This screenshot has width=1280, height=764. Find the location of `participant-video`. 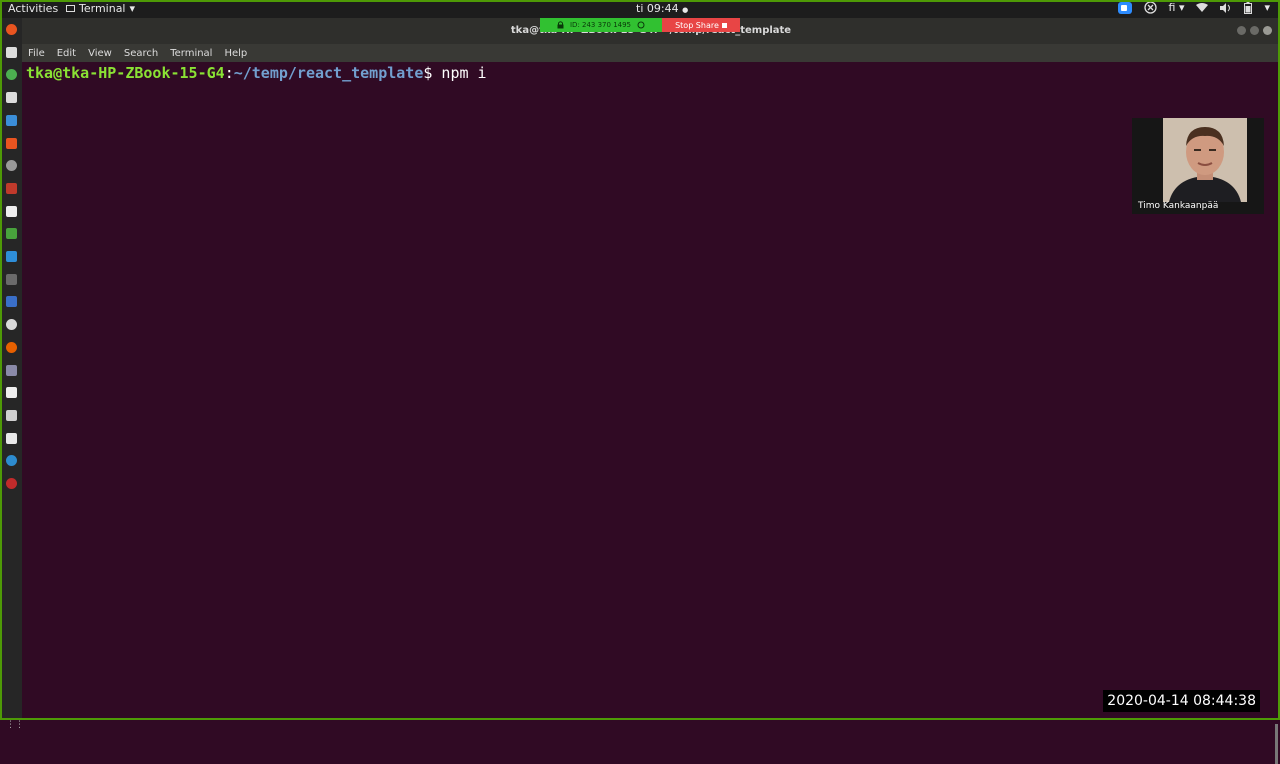

participant-video is located at coordinates (1205, 160).